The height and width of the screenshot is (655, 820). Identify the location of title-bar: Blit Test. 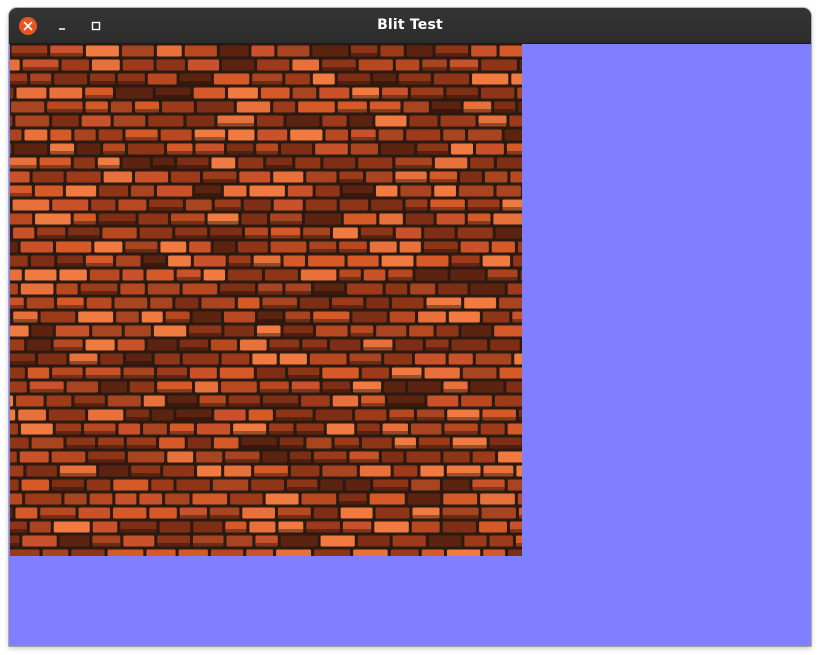
(410, 26).